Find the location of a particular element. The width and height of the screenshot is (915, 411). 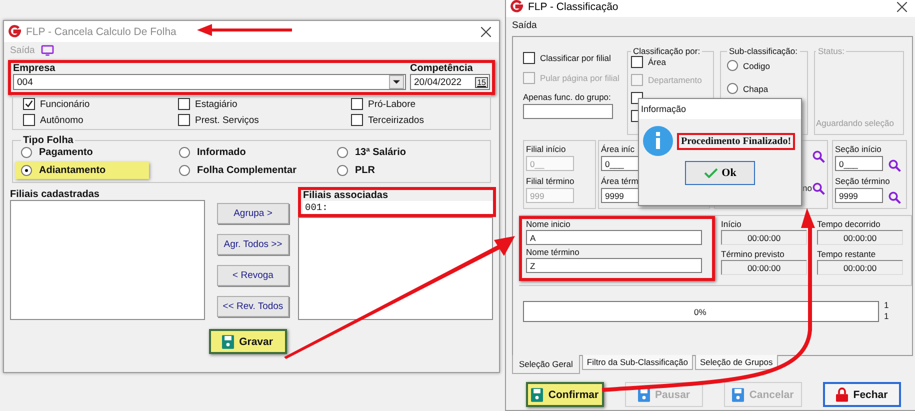

field-label: Apenas func. do grupo: is located at coordinates (567, 97).